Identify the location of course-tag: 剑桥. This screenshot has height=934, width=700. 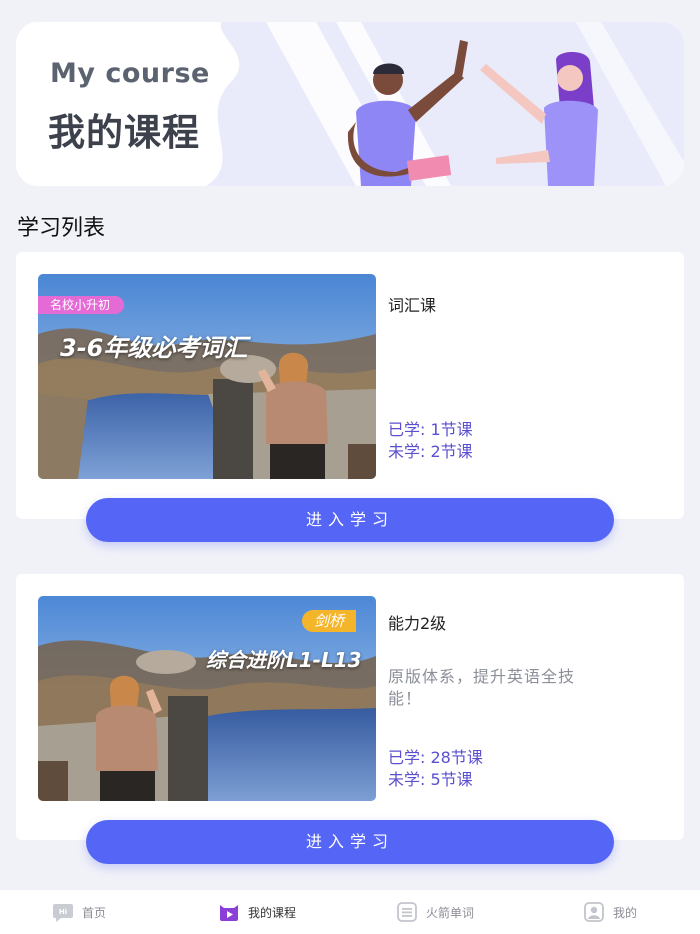
(329, 621).